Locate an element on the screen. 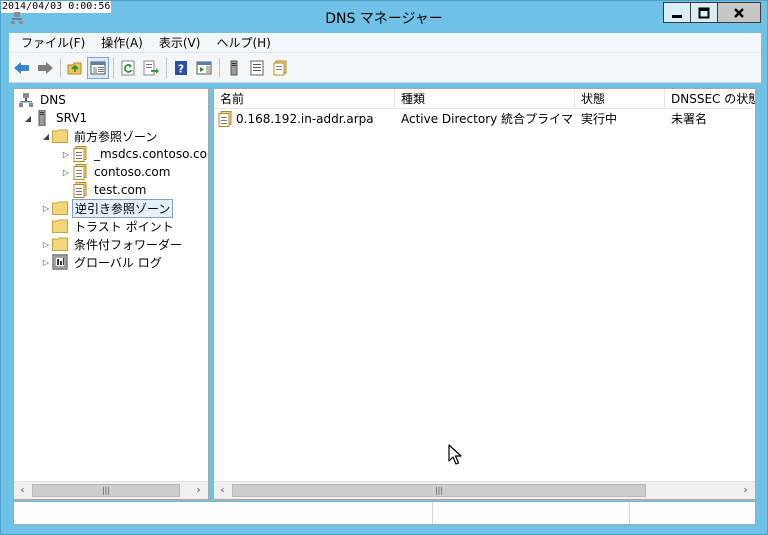 The width and height of the screenshot is (768, 535). list-header: 名前 種類 状態 DNSSEC の状態 is located at coordinates (484, 99).